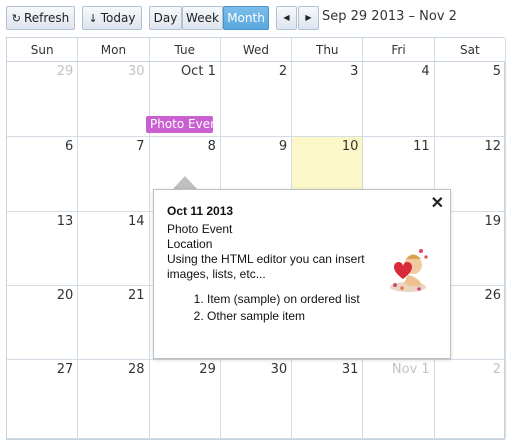 The width and height of the screenshot is (512, 447). I want to click on view-week-button: Week, so click(202, 18).